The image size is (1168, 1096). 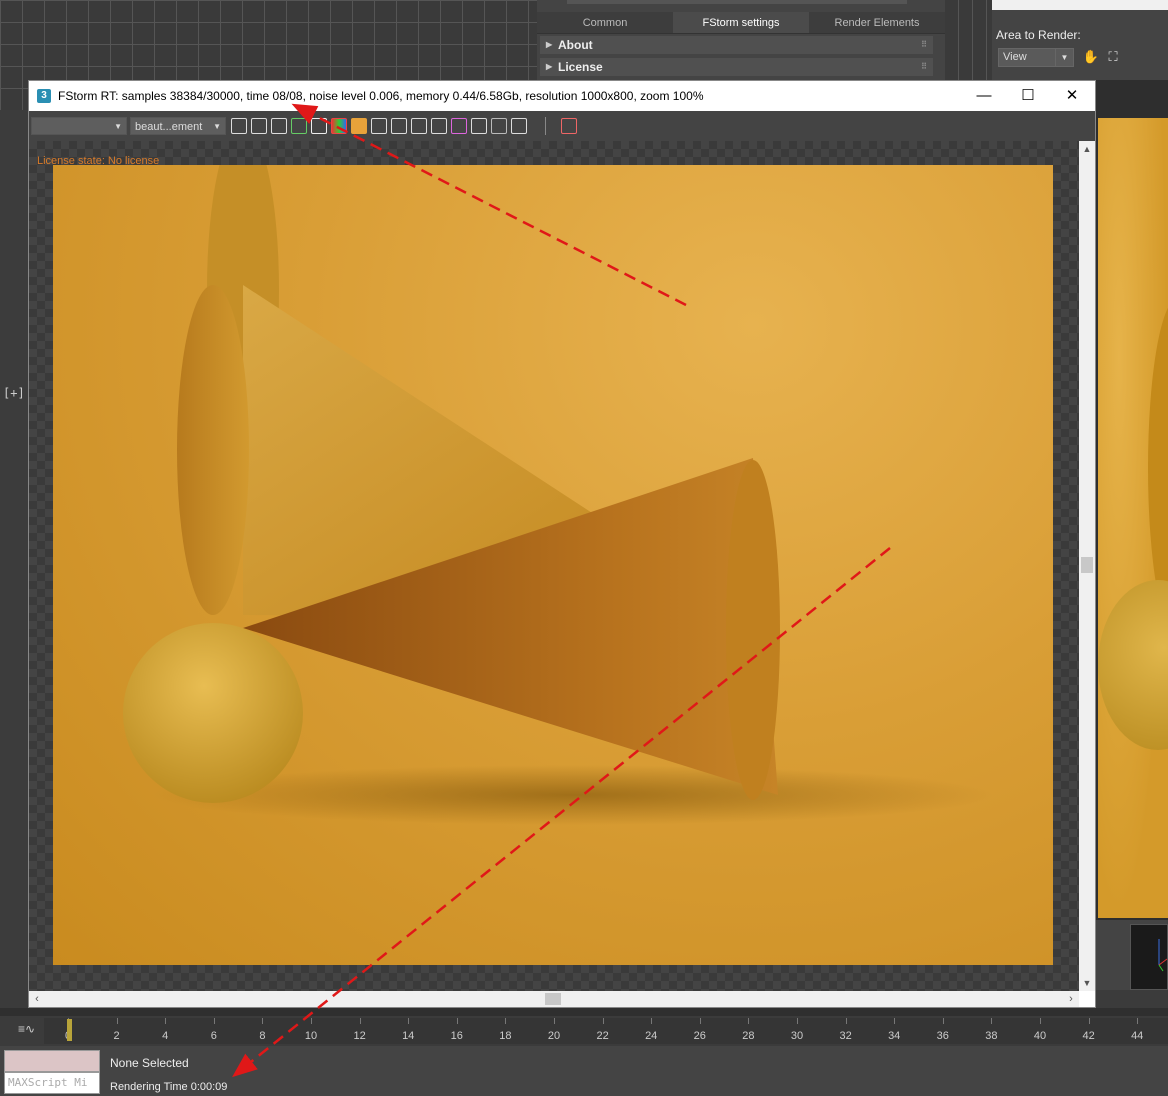 I want to click on viewport-left-strip, so click(x=14, y=550).